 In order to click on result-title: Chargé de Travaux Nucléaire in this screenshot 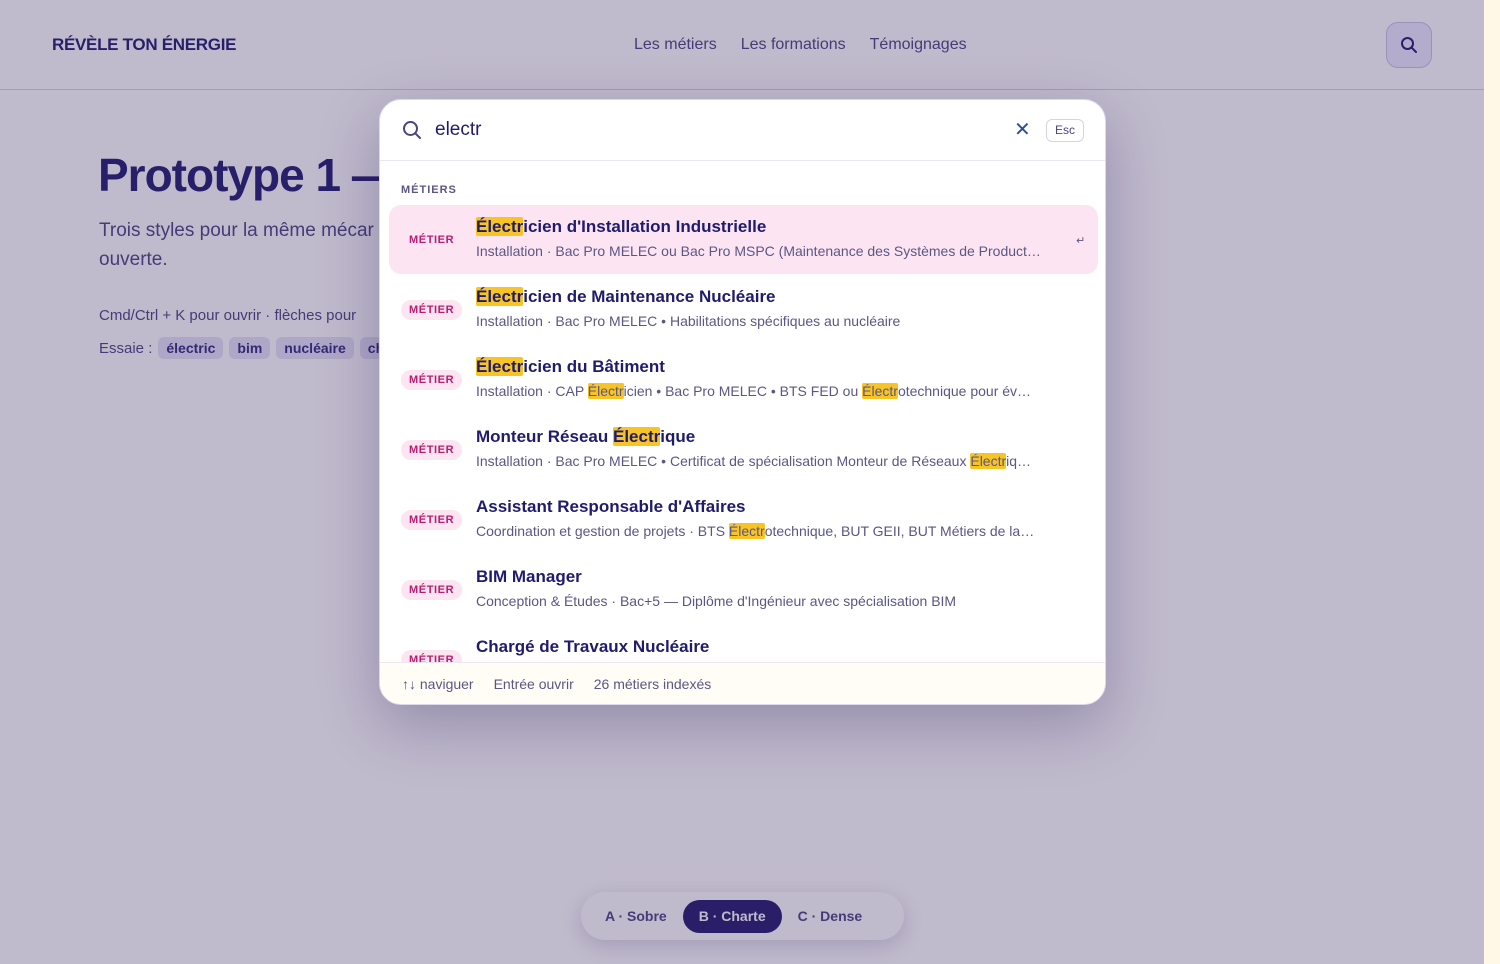, I will do `click(592, 647)`.